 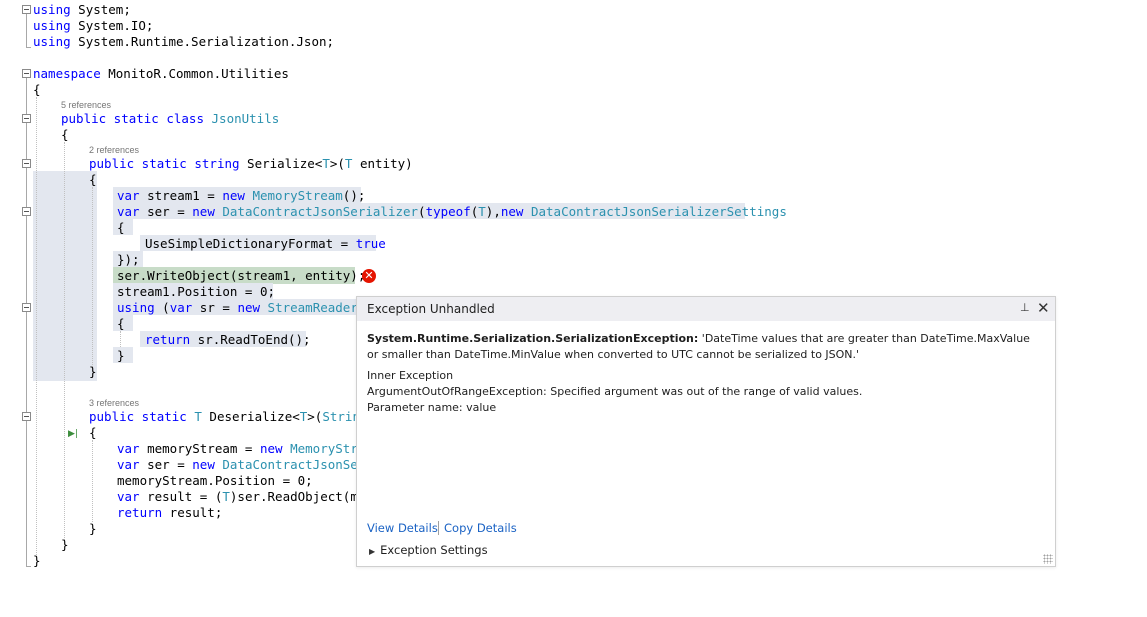 I want to click on code-line: using (var sr = new StreamReader(s, so click(x=245, y=307).